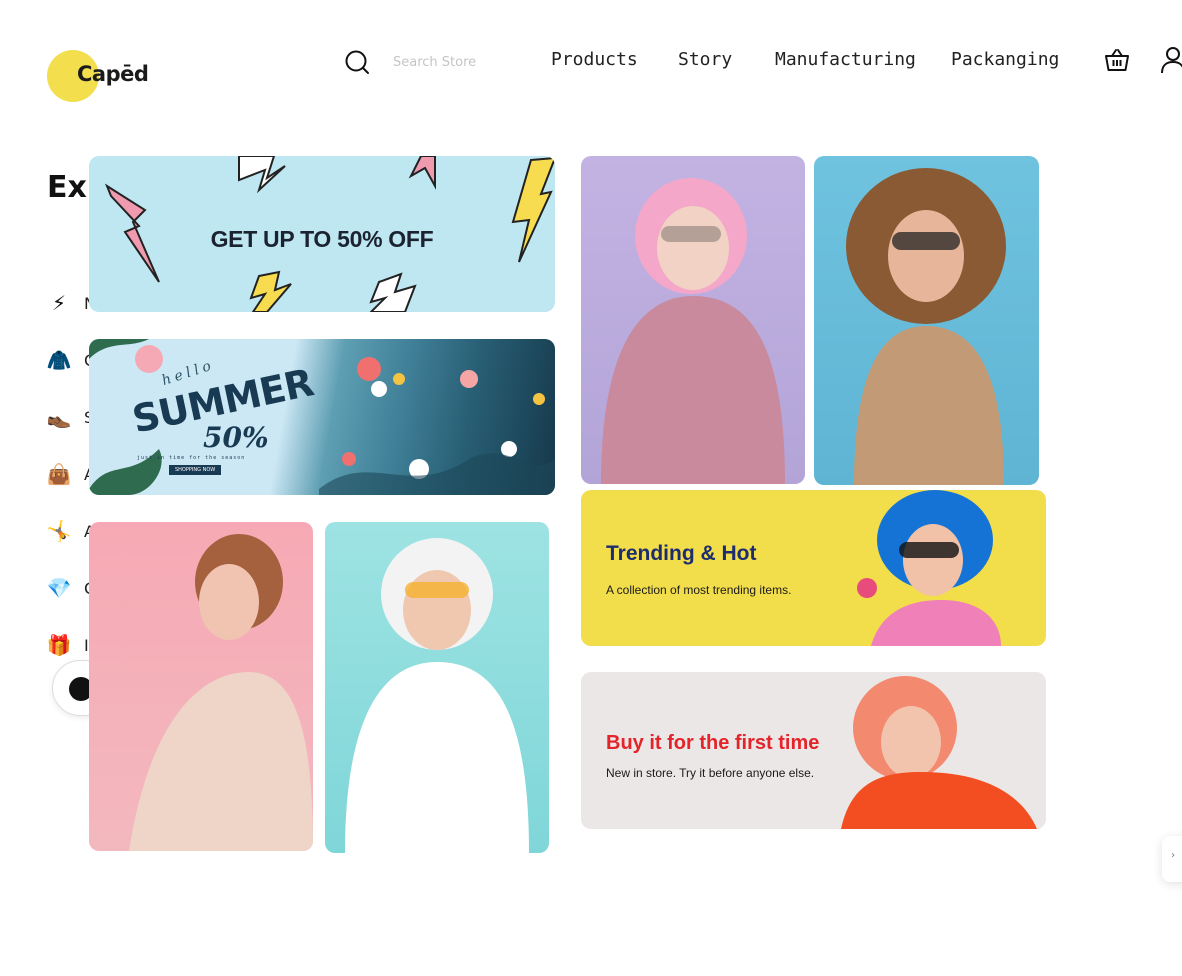  Describe the element at coordinates (710, 773) in the screenshot. I see `first-time-subtitle: New in store. Try it before anyone else.` at that location.